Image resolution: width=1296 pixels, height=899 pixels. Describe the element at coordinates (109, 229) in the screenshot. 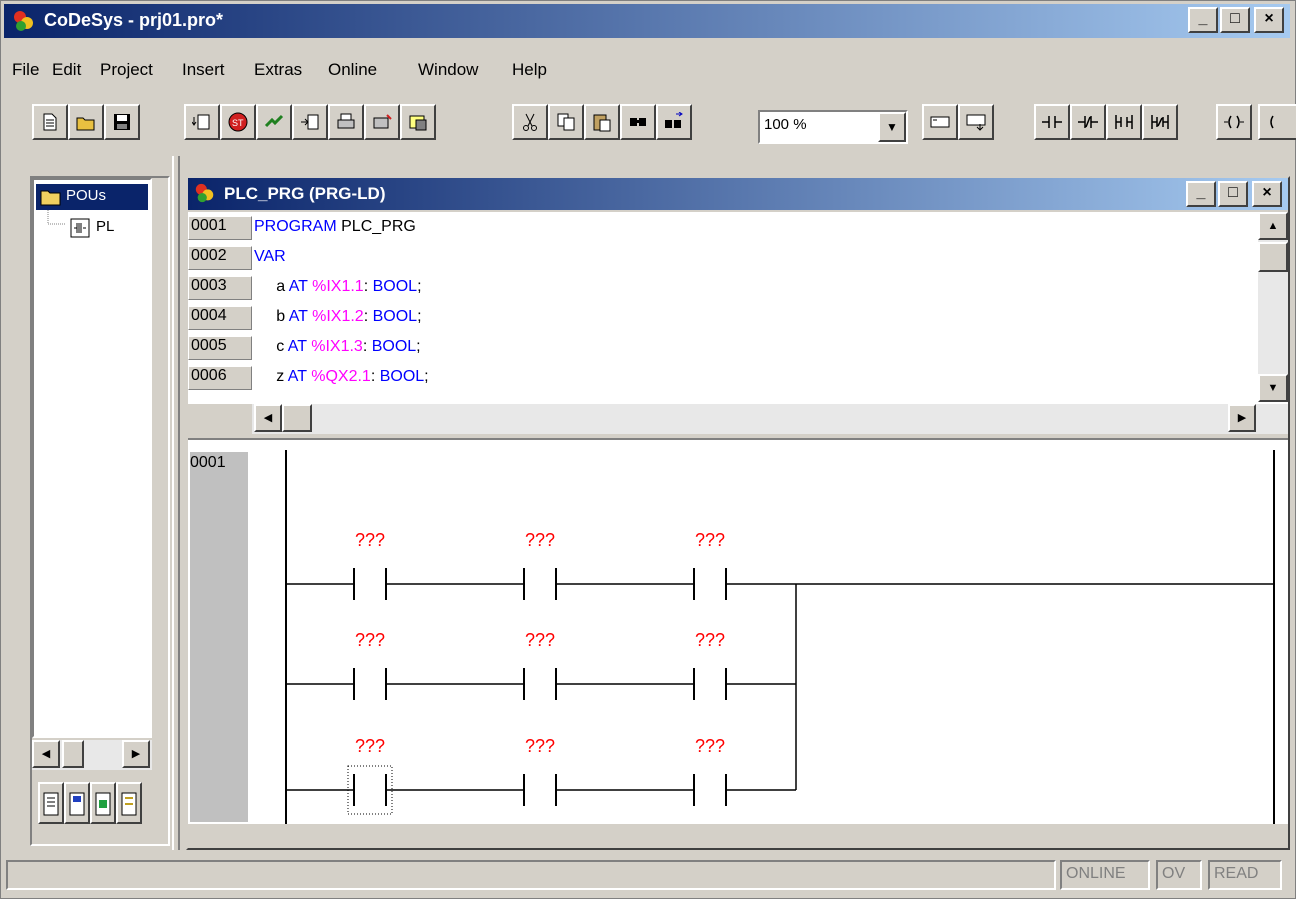

I see `tree-item-plc-prg: PL` at that location.